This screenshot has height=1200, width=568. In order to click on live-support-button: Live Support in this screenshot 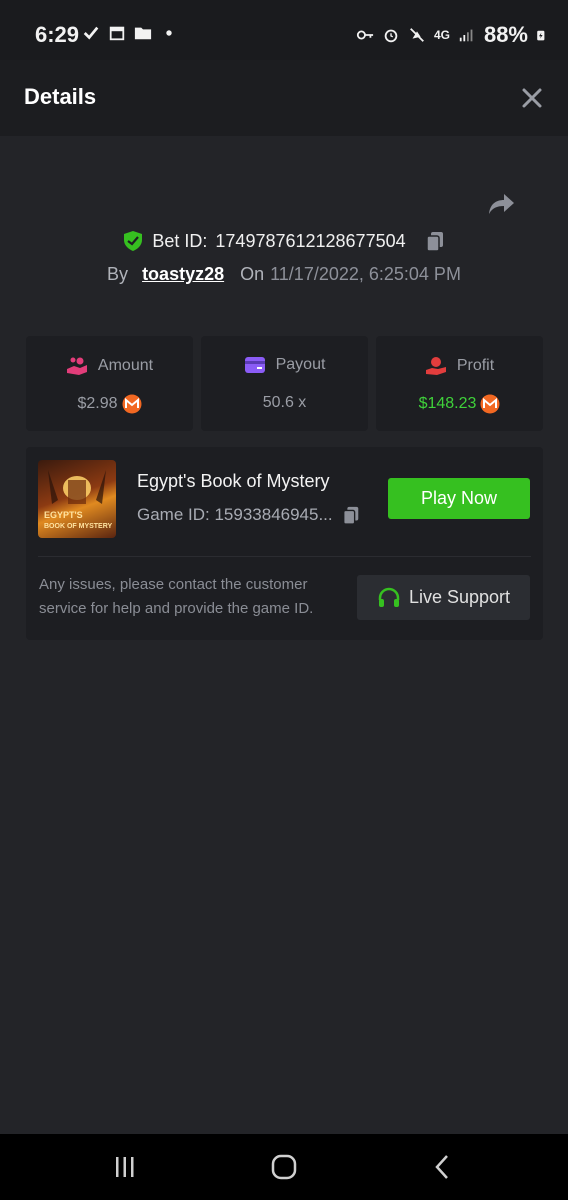, I will do `click(443, 597)`.